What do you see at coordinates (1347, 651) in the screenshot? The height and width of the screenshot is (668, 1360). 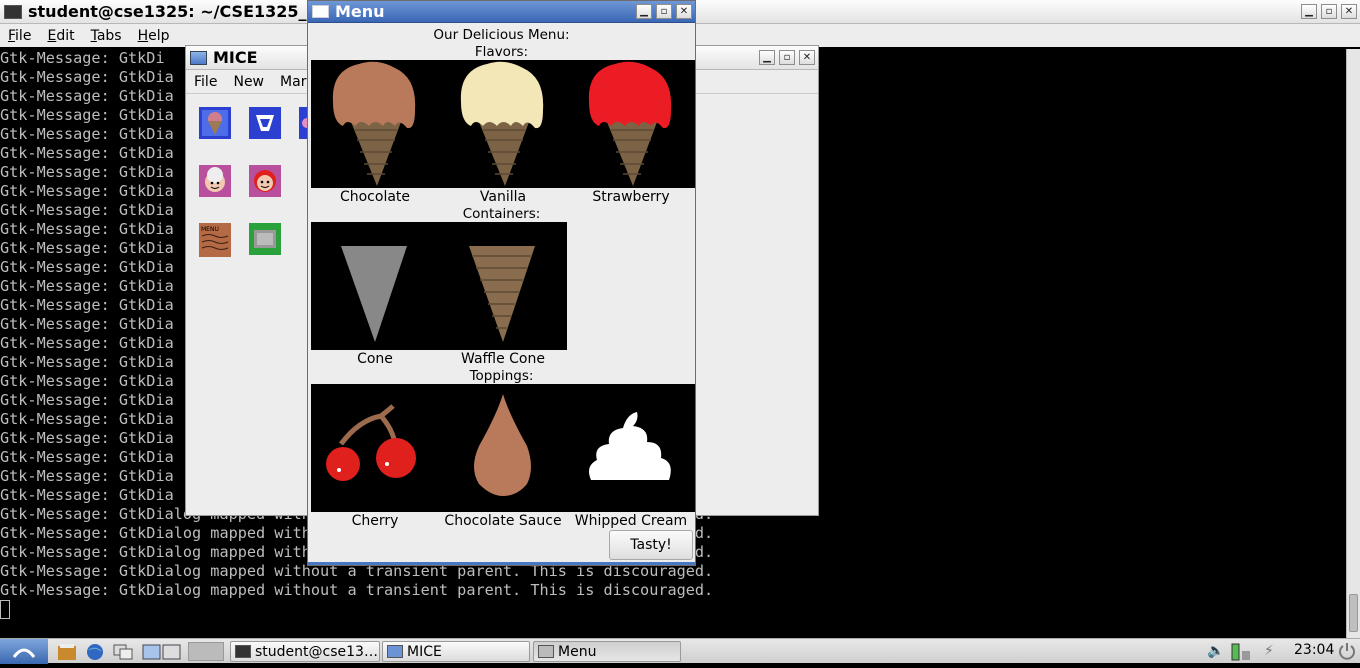 I see `power-icon` at bounding box center [1347, 651].